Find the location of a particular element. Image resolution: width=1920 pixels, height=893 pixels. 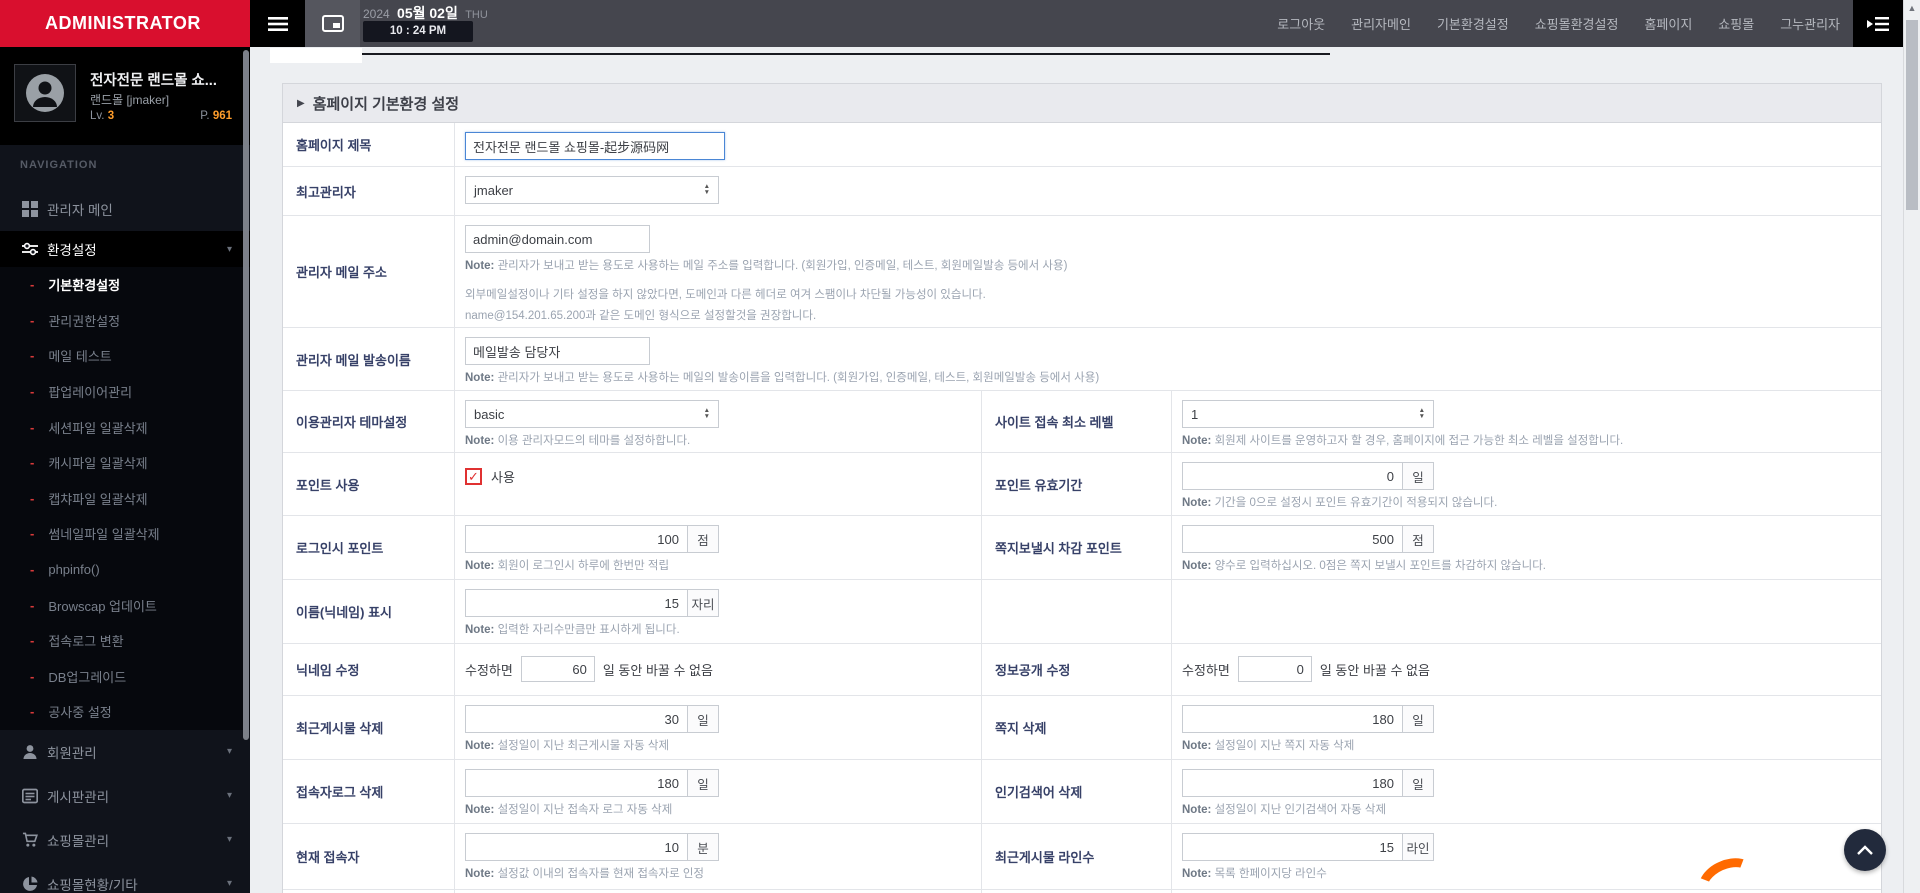

sidebar-subitem-label: 기본환경설정 is located at coordinates (84, 286).